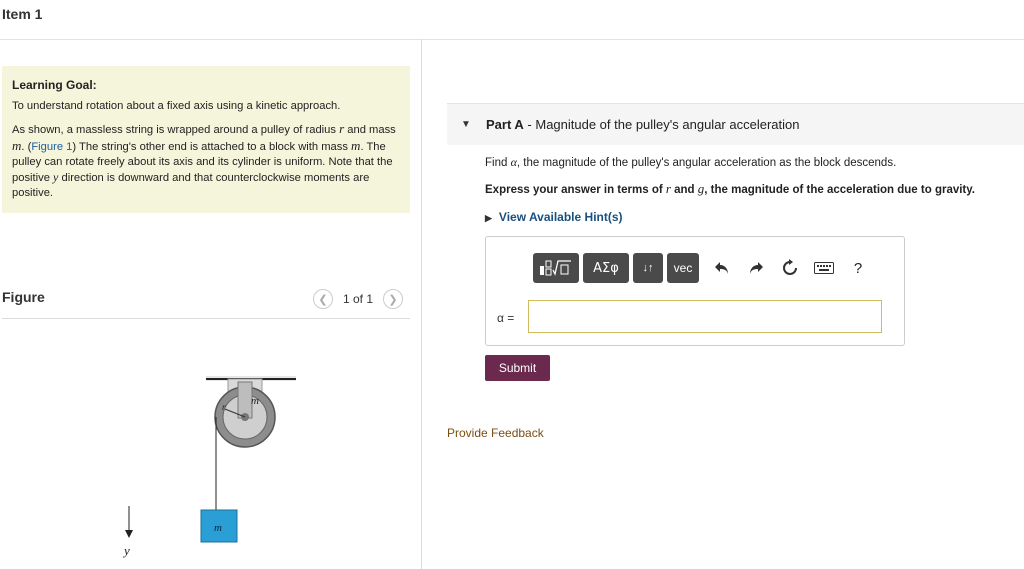 The height and width of the screenshot is (569, 1024). Describe the element at coordinates (224, 407) in the screenshot. I see `radius-label: r` at that location.